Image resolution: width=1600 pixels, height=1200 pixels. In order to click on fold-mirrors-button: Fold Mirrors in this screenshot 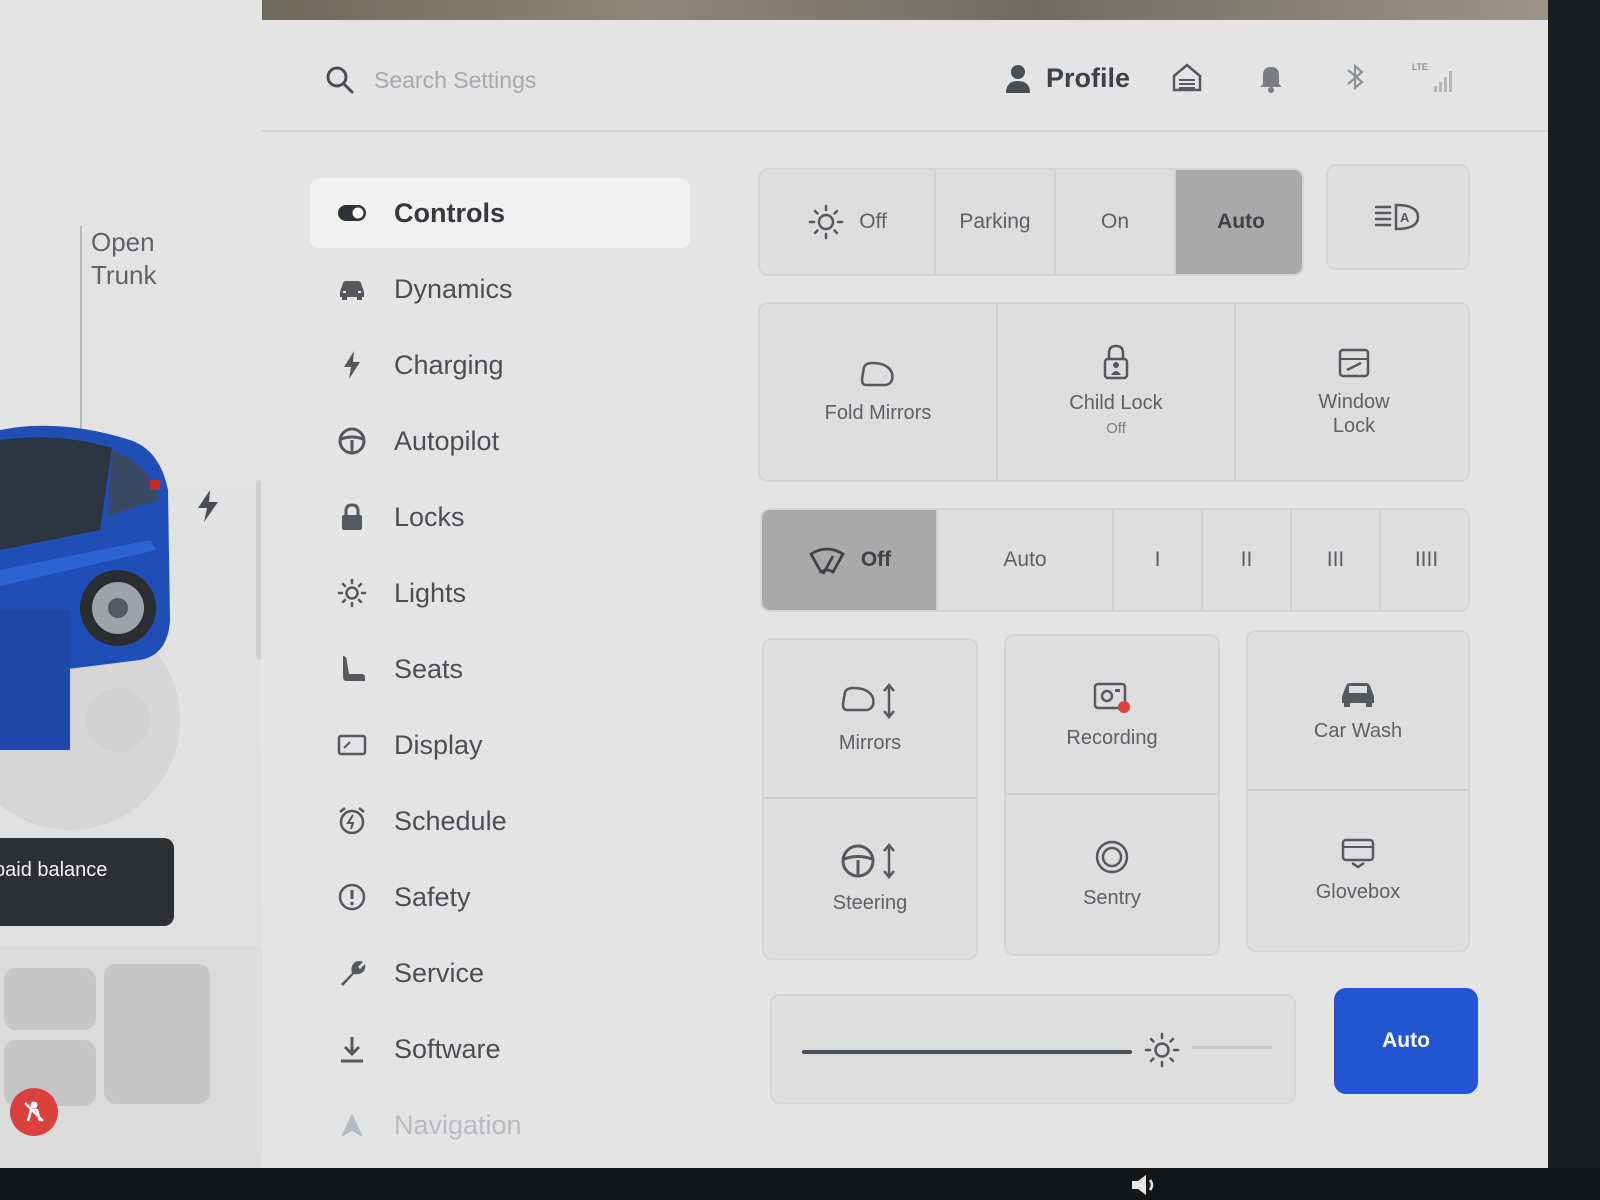, I will do `click(879, 392)`.